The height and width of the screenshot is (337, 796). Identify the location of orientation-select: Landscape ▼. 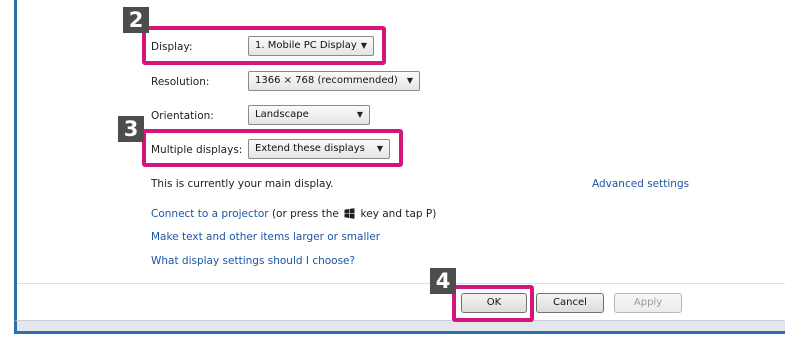
(309, 115).